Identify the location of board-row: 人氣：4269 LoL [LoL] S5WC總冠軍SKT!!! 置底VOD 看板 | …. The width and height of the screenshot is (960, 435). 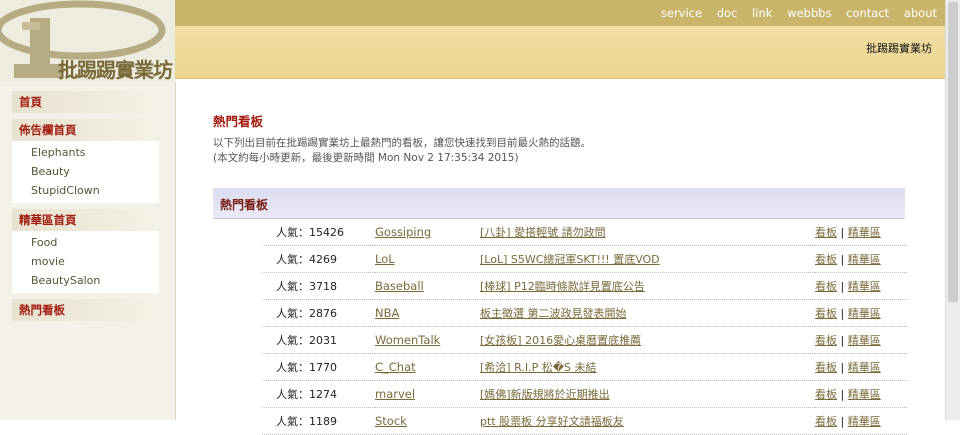
(584, 259).